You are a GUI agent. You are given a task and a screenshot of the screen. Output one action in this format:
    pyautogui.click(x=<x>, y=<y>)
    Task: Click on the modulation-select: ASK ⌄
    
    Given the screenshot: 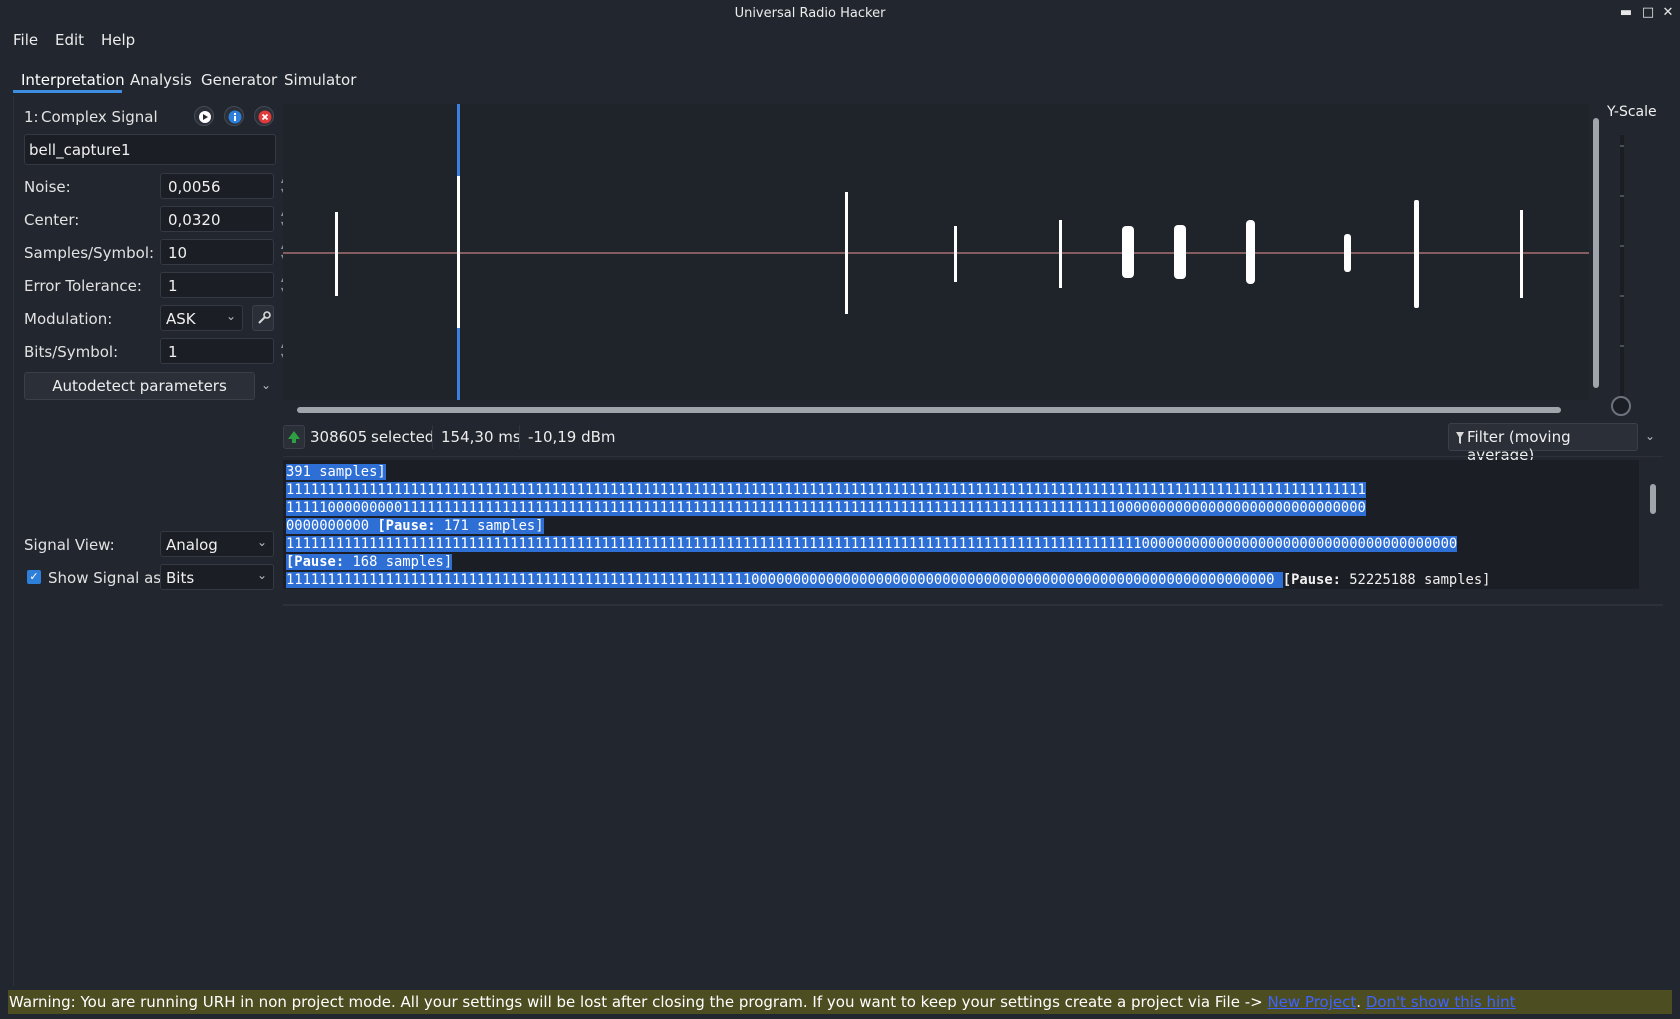 What is the action you would take?
    pyautogui.click(x=201, y=318)
    